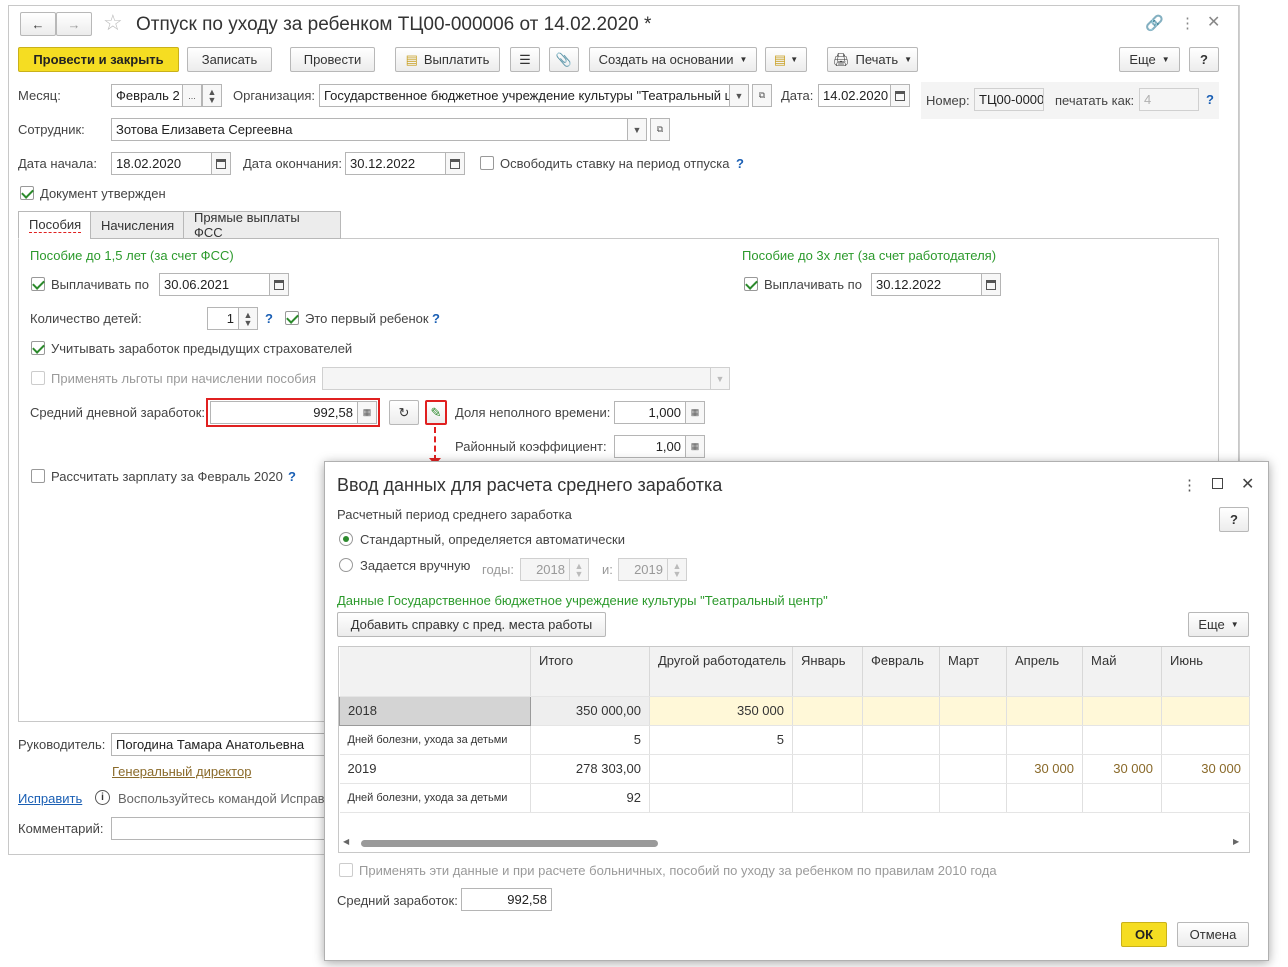 This screenshot has height=967, width=1288. What do you see at coordinates (221, 744) in the screenshot?
I see `manager-field: Погодина Тамара Анатольевна` at bounding box center [221, 744].